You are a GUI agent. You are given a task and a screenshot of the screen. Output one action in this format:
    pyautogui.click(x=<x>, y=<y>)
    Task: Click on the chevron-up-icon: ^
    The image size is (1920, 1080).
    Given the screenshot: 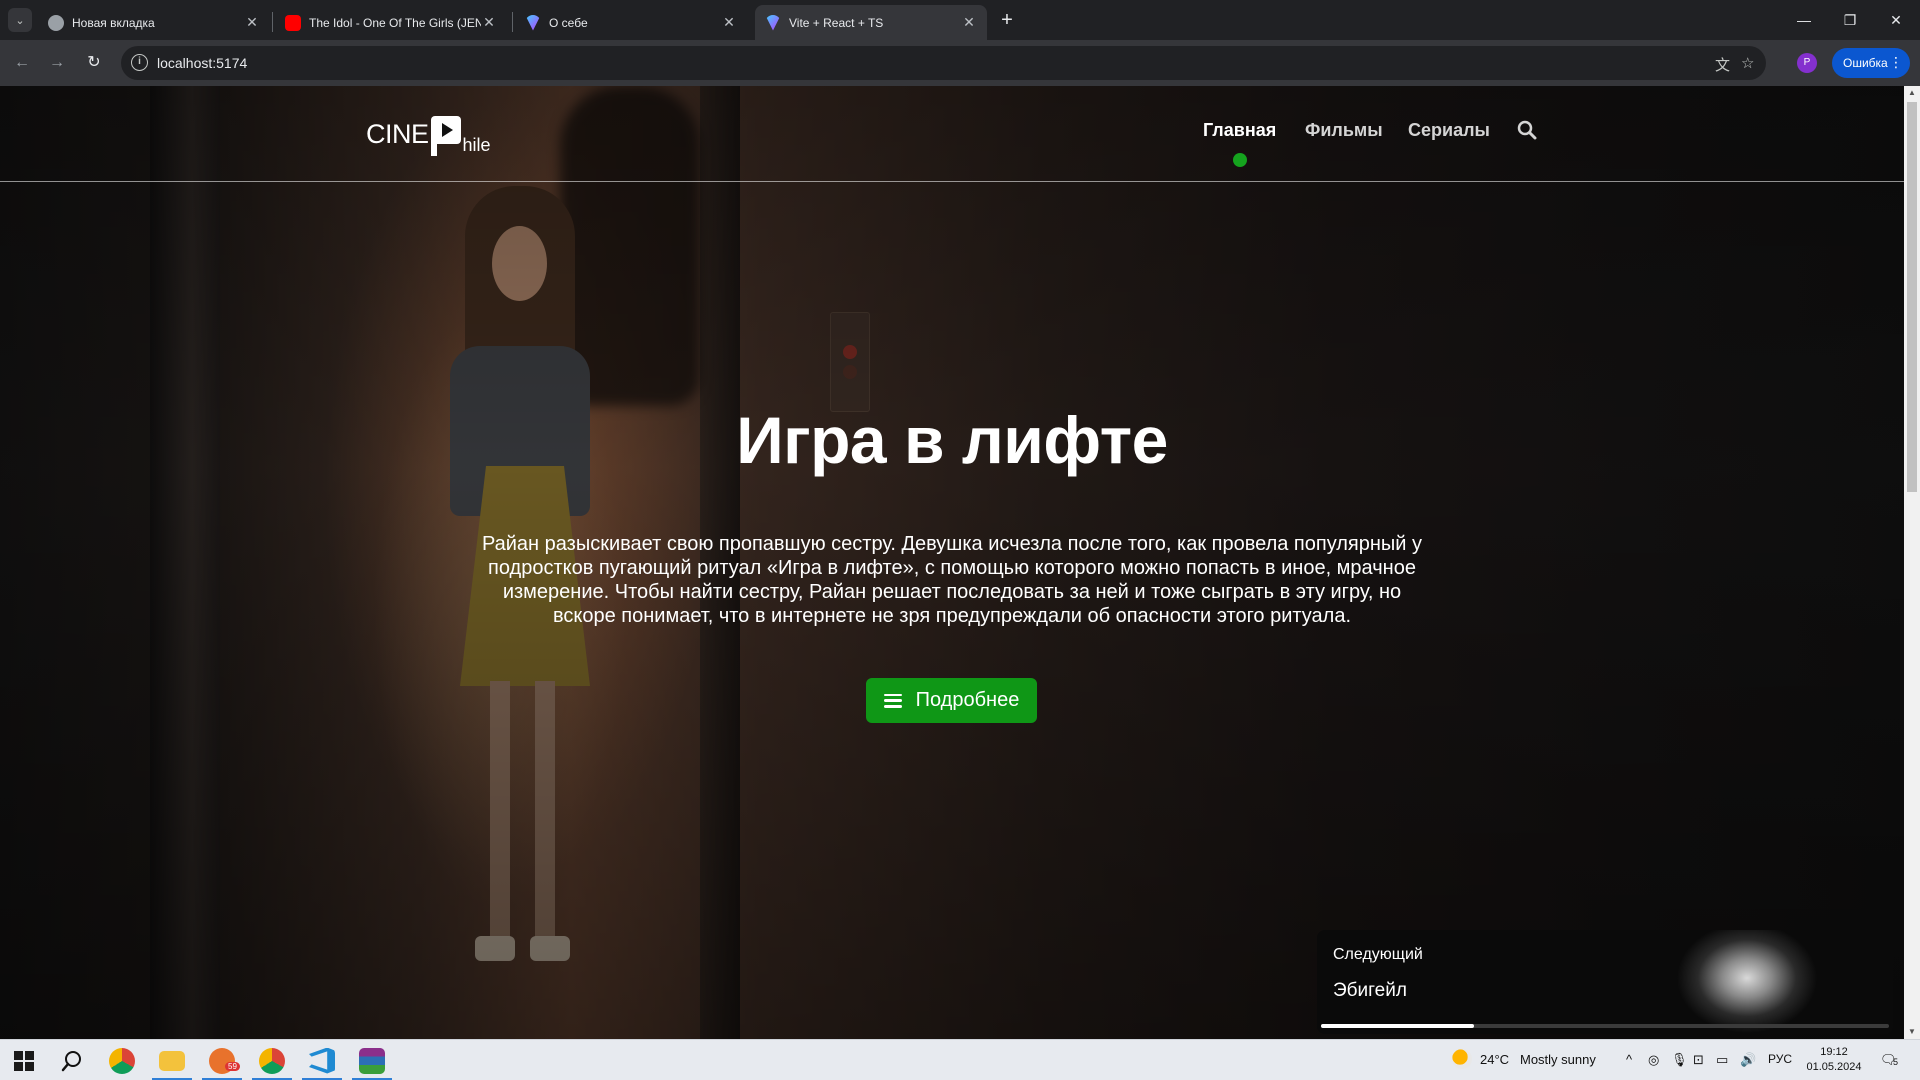 What is the action you would take?
    pyautogui.click(x=1629, y=1059)
    